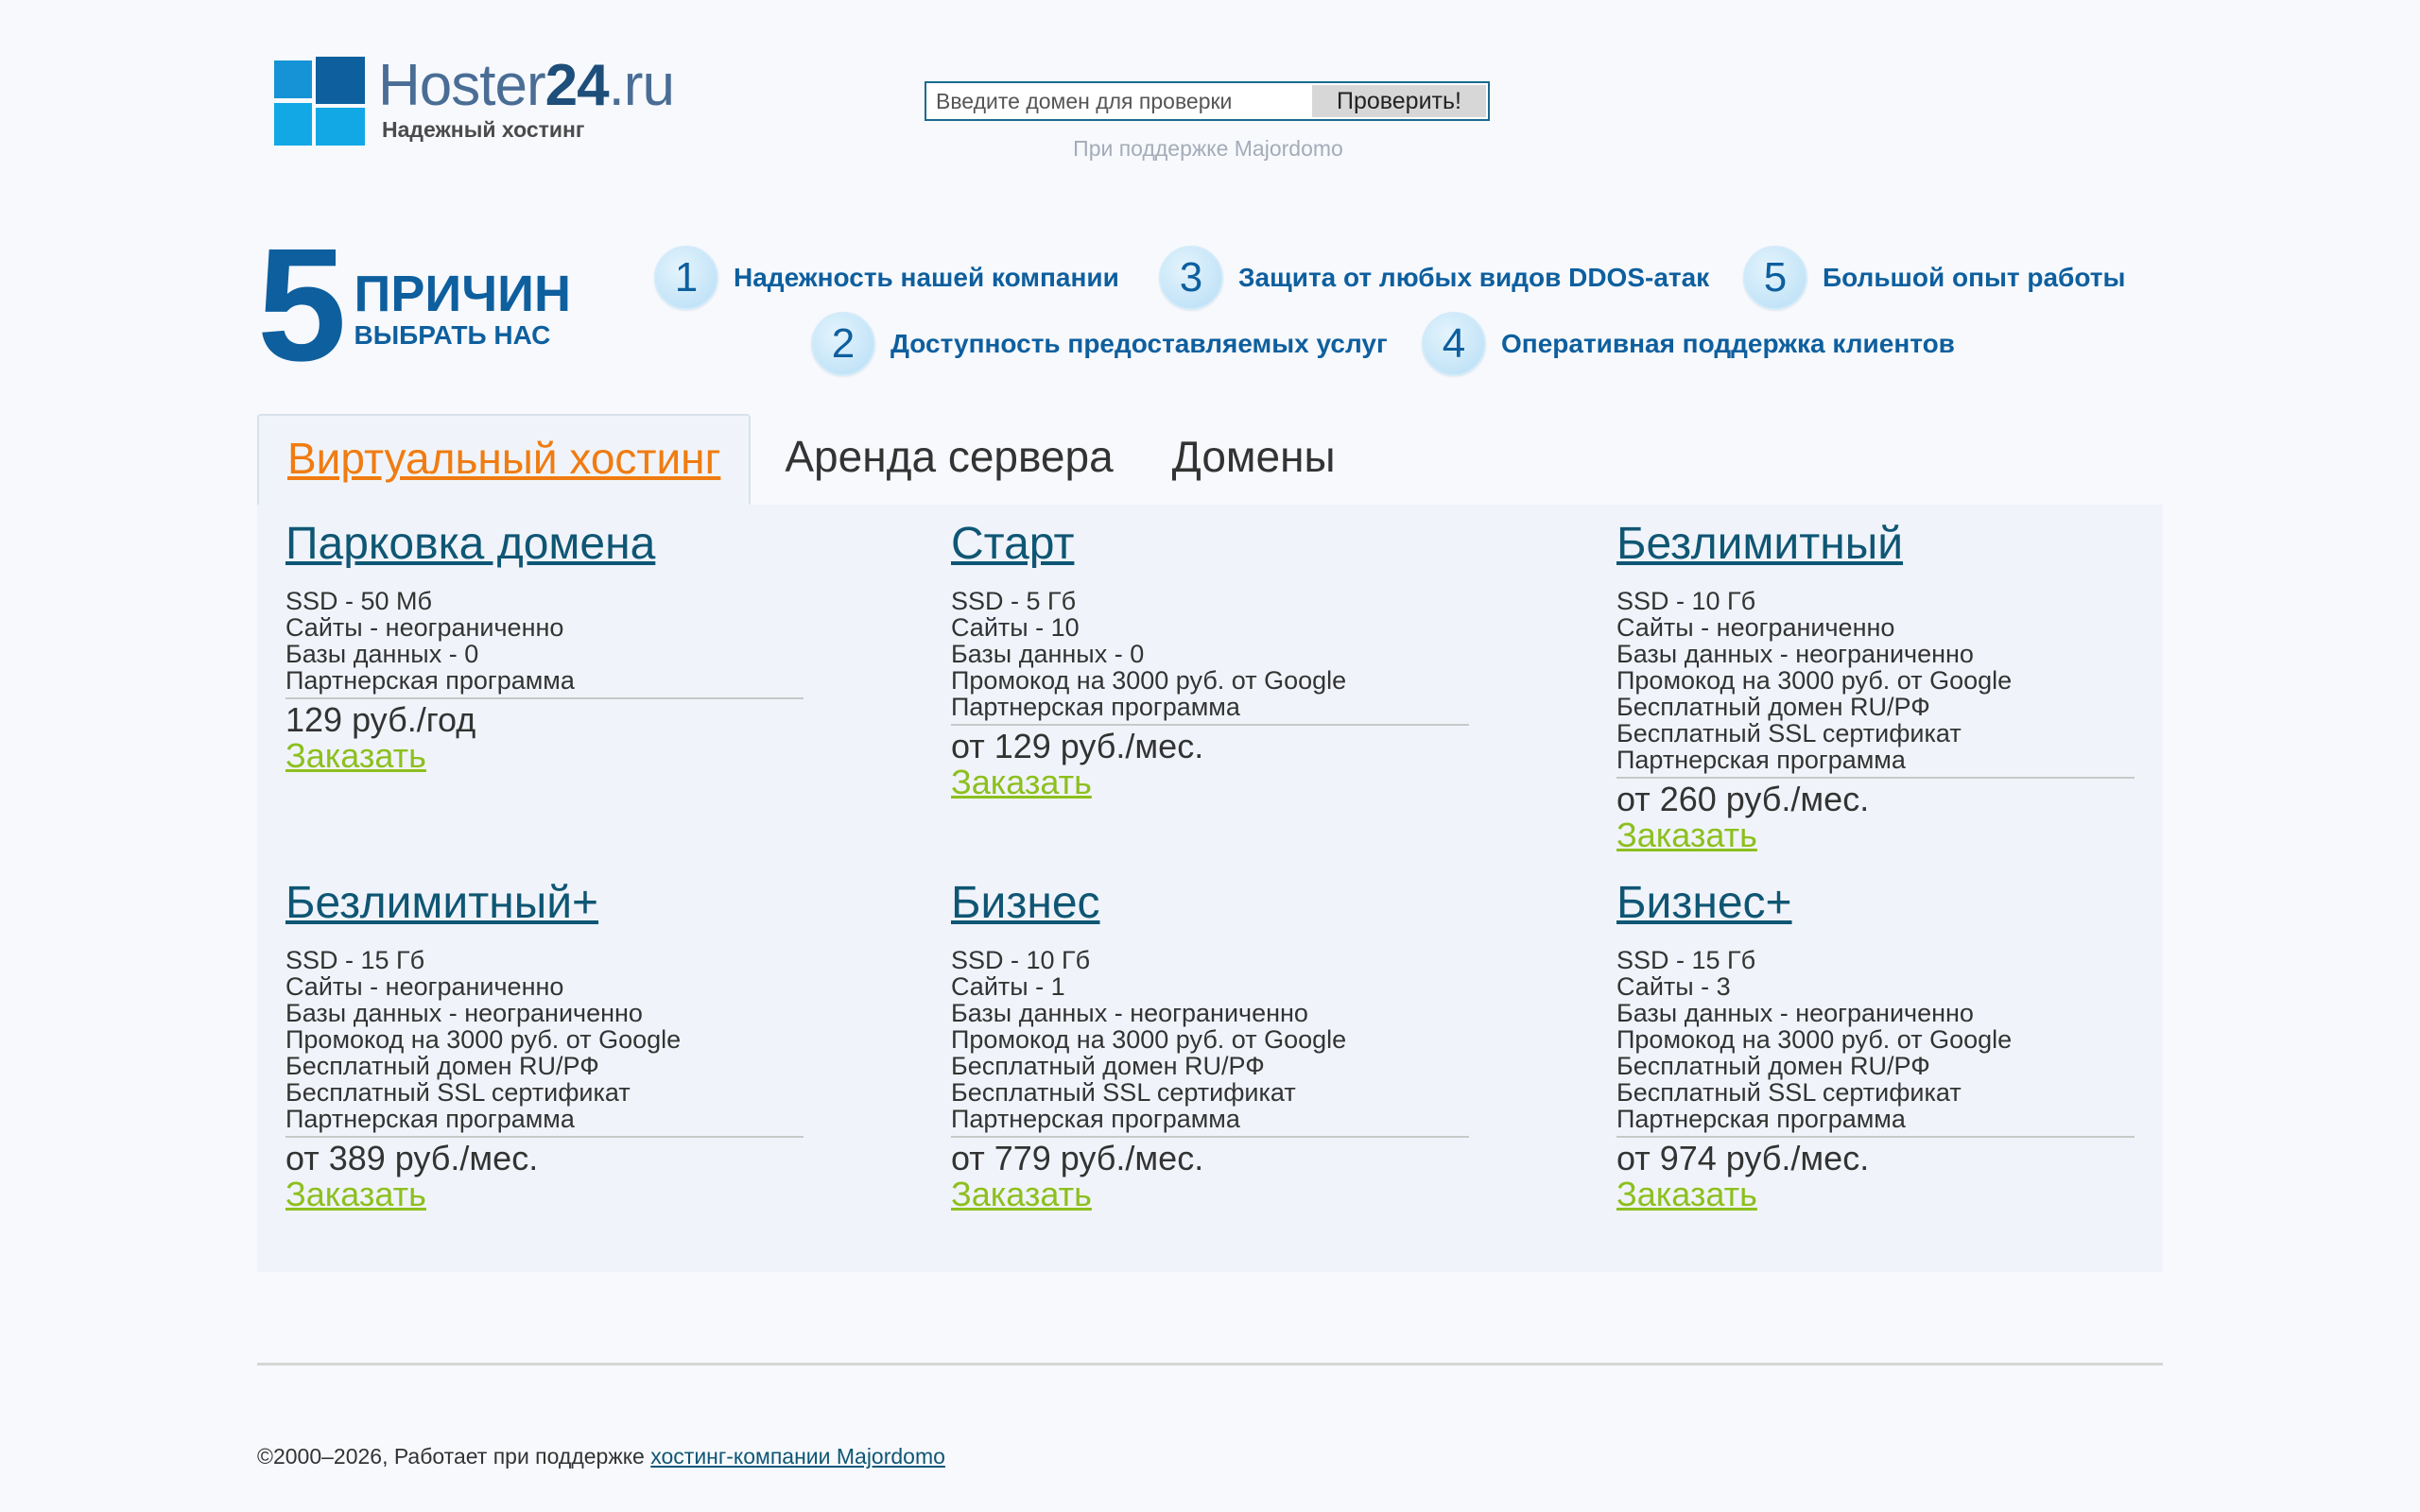 The width and height of the screenshot is (2420, 1512). I want to click on domain-search-form: Проверить!, so click(1207, 101).